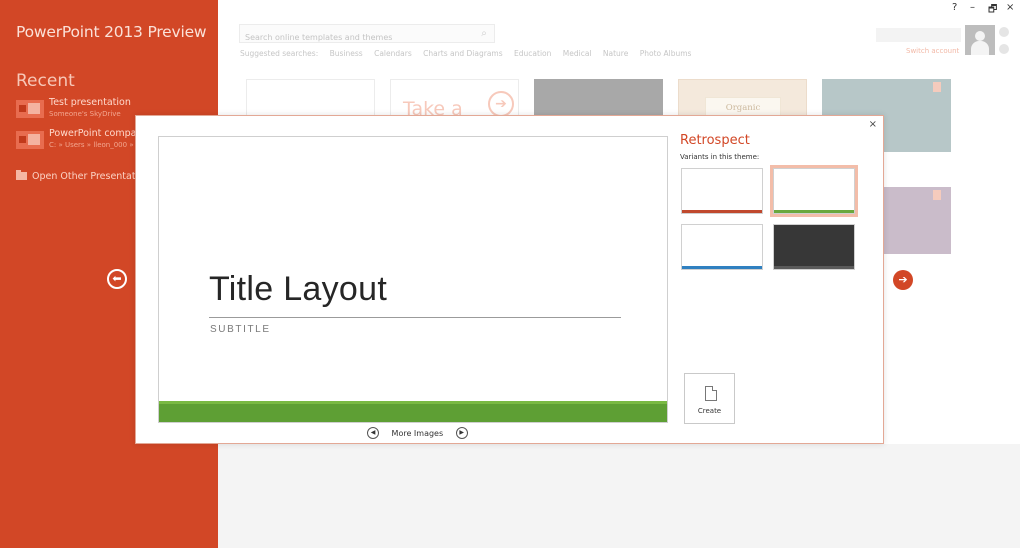 This screenshot has width=1020, height=548. I want to click on suggested-link-nature: Nature, so click(615, 53).